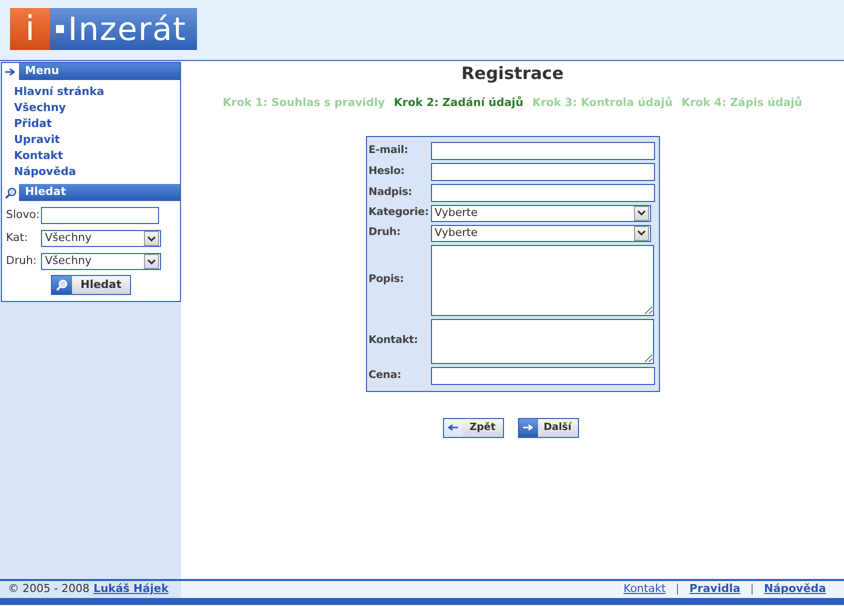 This screenshot has height=606, width=844. I want to click on menu-link: Přidat, so click(27, 124).